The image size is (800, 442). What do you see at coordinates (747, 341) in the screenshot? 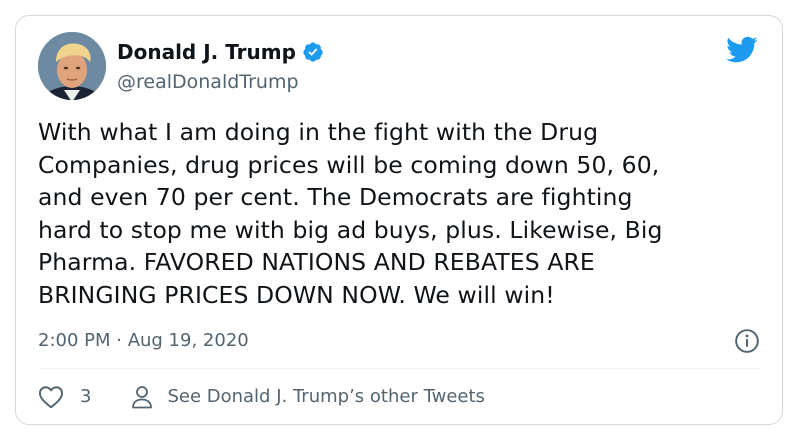
I see `info-icon` at bounding box center [747, 341].